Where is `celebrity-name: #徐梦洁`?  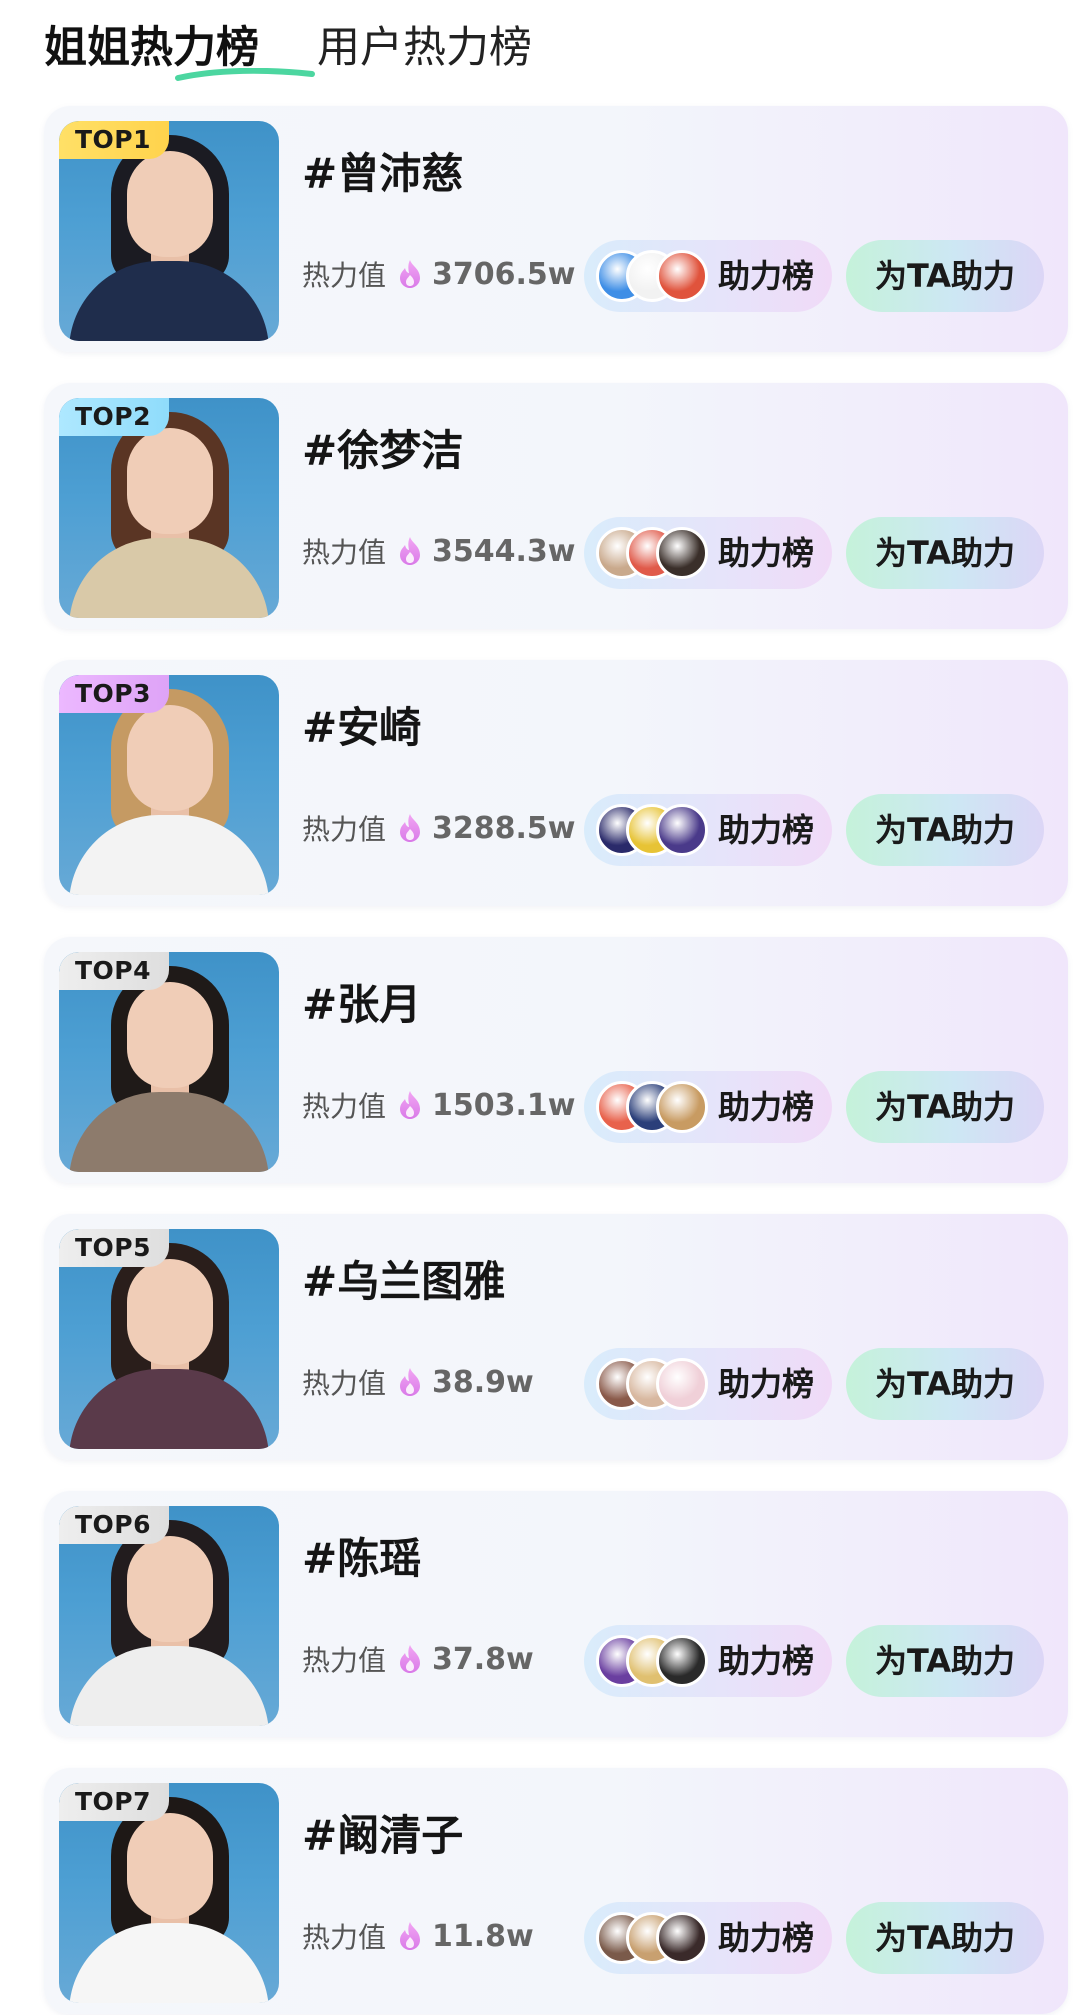
celebrity-name: #徐梦洁 is located at coordinates (382, 451).